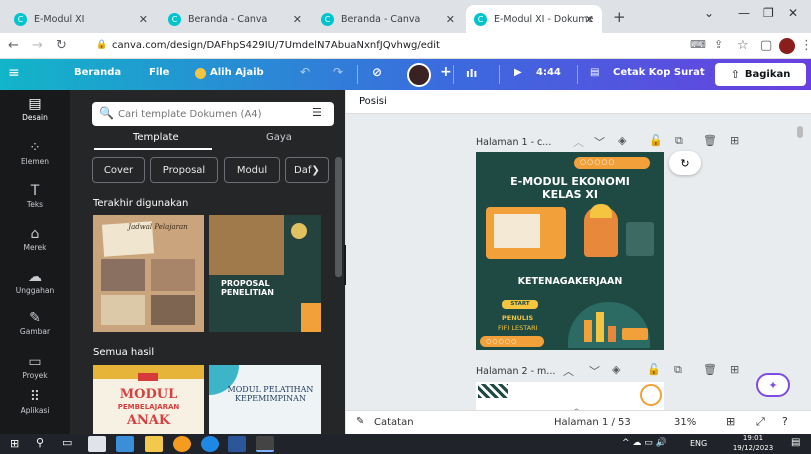 This screenshot has height=454, width=811. I want to click on share-page-icon: ⇪, so click(718, 44).